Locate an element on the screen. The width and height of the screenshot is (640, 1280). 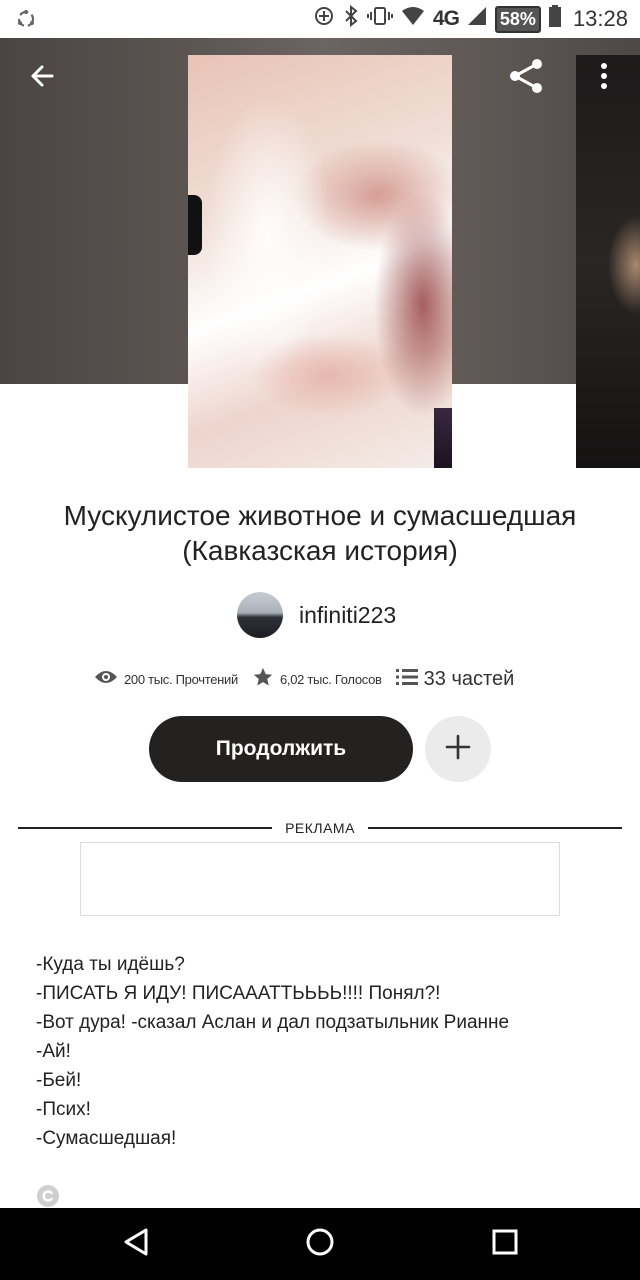
network-type: 4G is located at coordinates (446, 18).